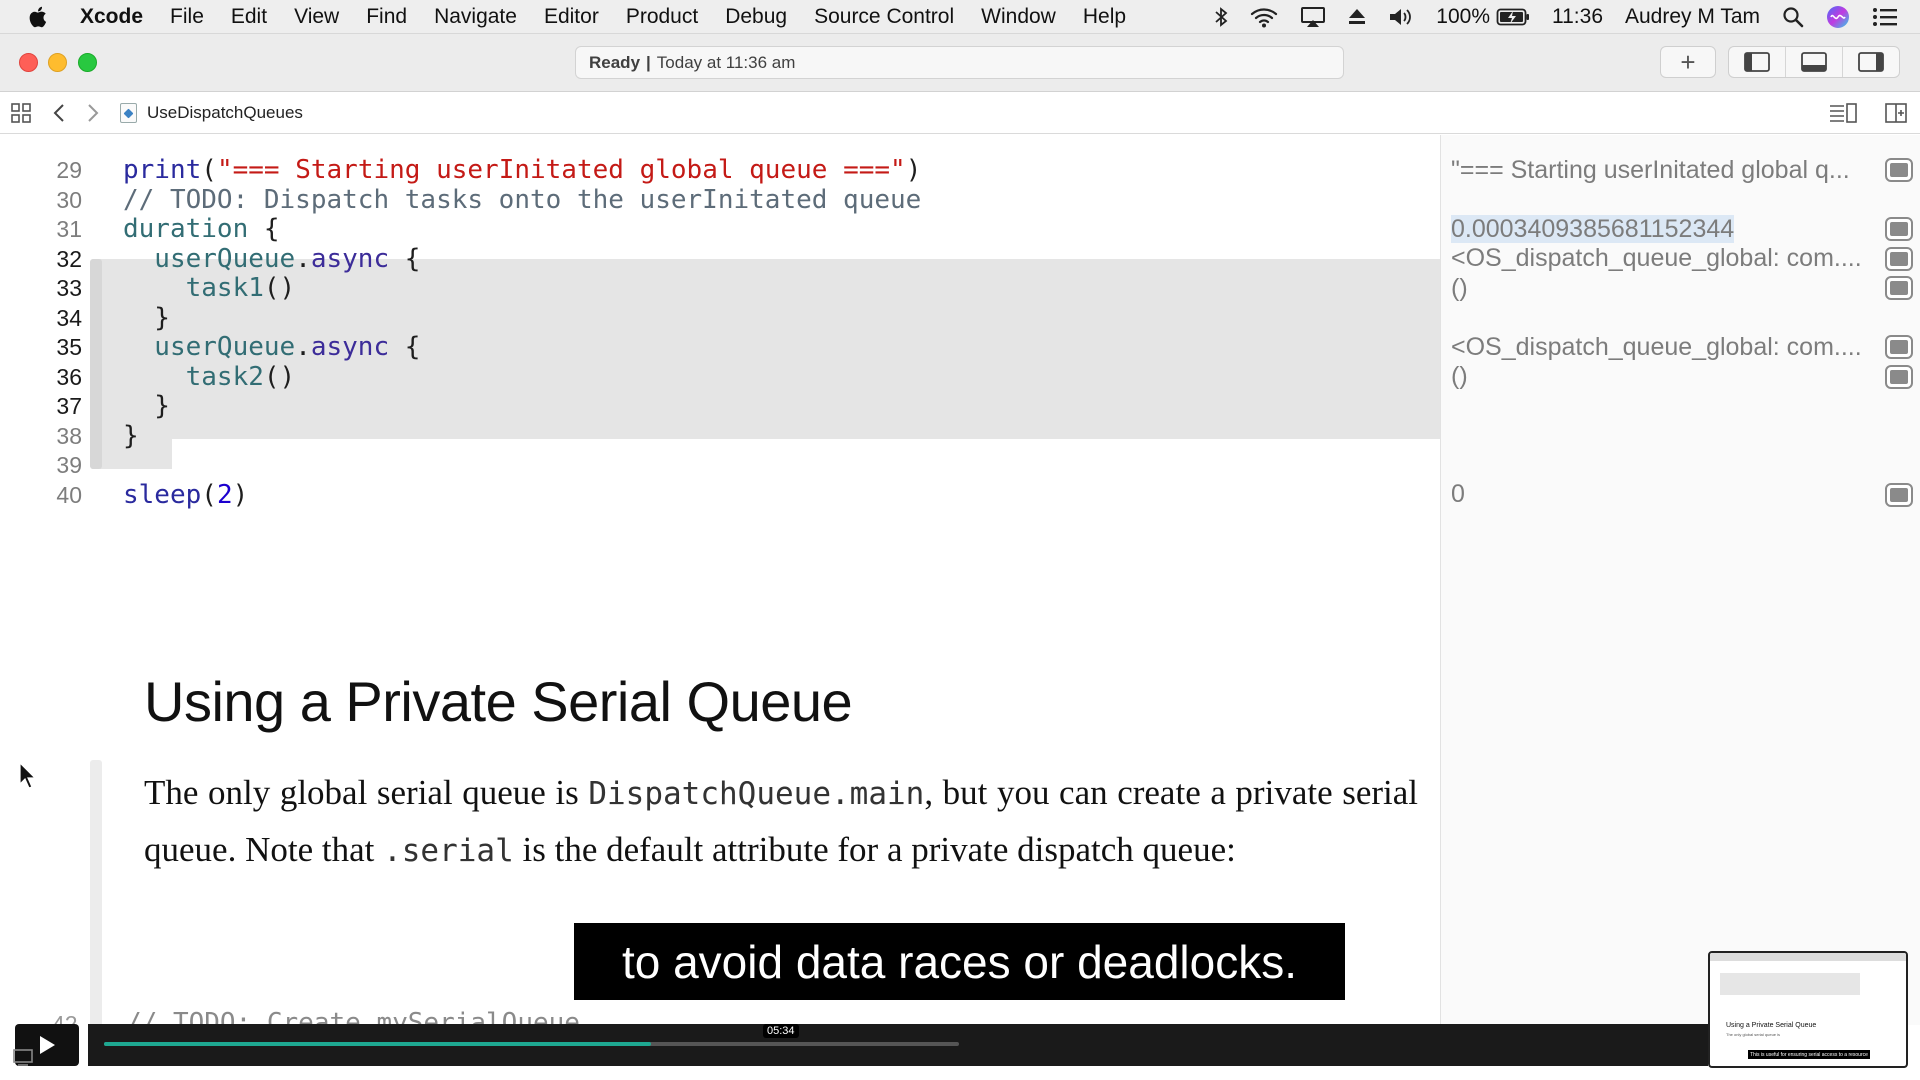 This screenshot has width=1920, height=1080. I want to click on jump-bar: UseDispatchQueues, so click(960, 113).